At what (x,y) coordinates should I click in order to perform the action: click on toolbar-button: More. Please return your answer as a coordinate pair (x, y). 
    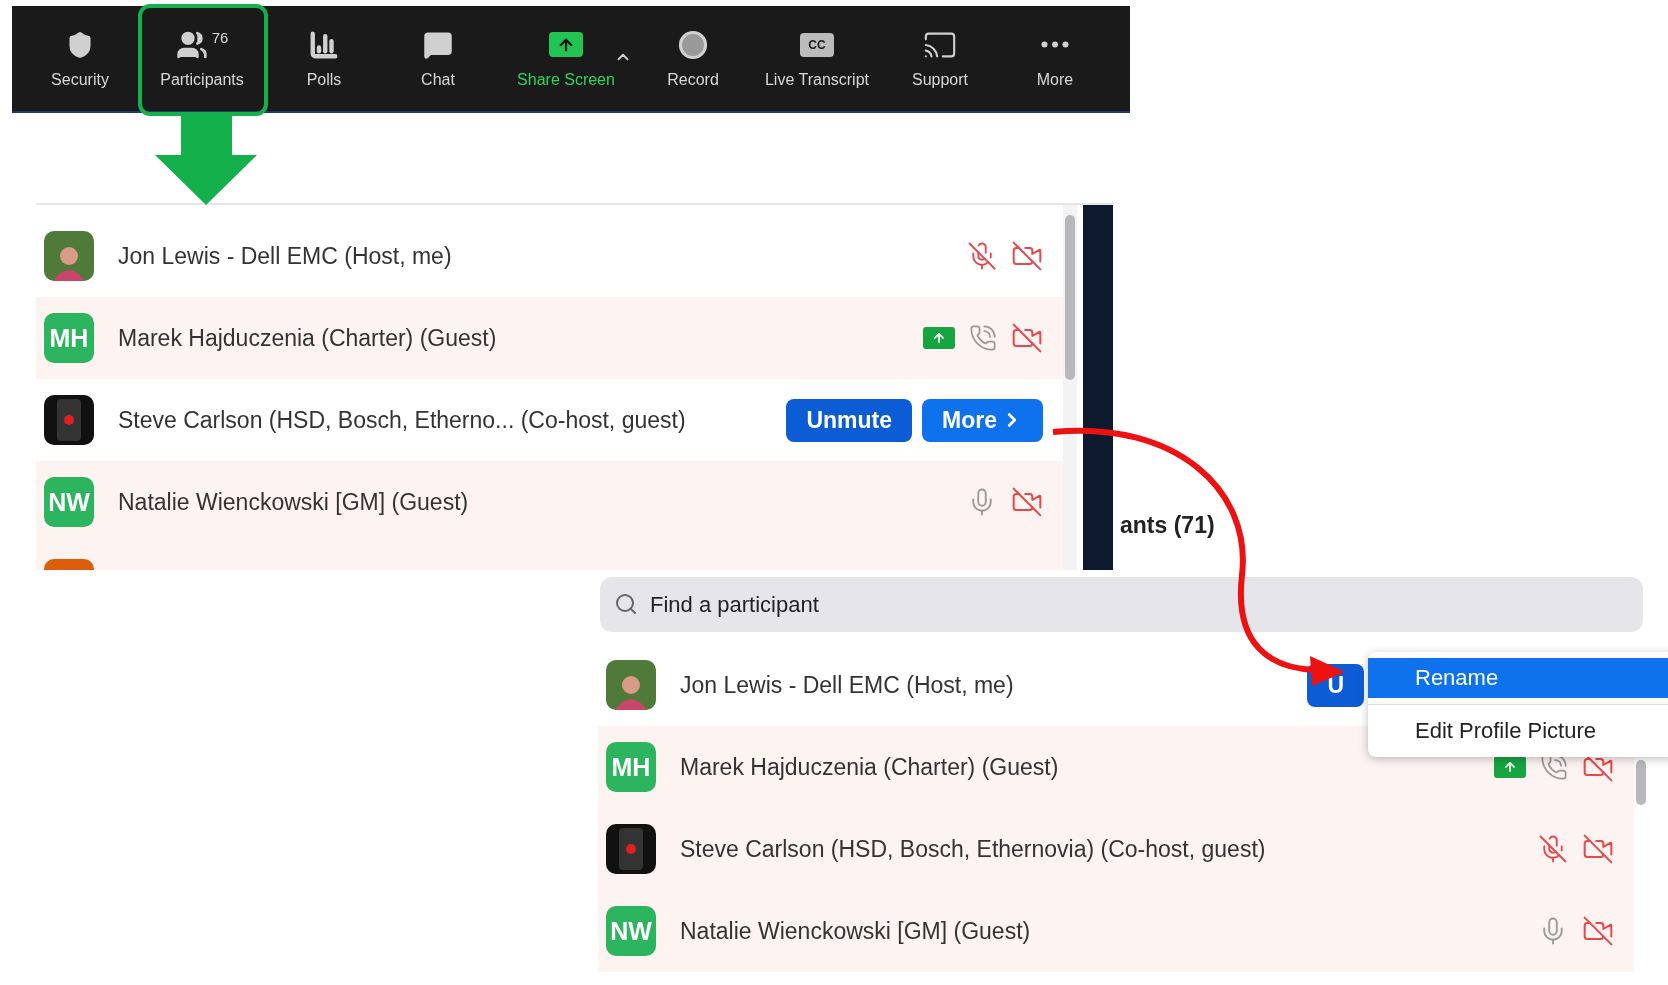
    Looking at the image, I should click on (1055, 58).